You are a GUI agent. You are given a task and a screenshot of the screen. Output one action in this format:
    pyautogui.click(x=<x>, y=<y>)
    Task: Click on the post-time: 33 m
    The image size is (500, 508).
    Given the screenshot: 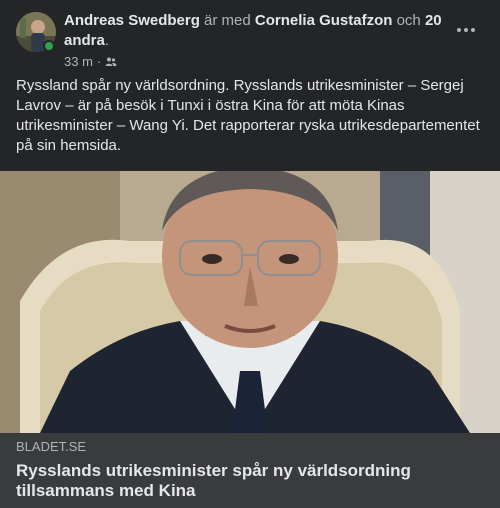 What is the action you would take?
    pyautogui.click(x=78, y=62)
    